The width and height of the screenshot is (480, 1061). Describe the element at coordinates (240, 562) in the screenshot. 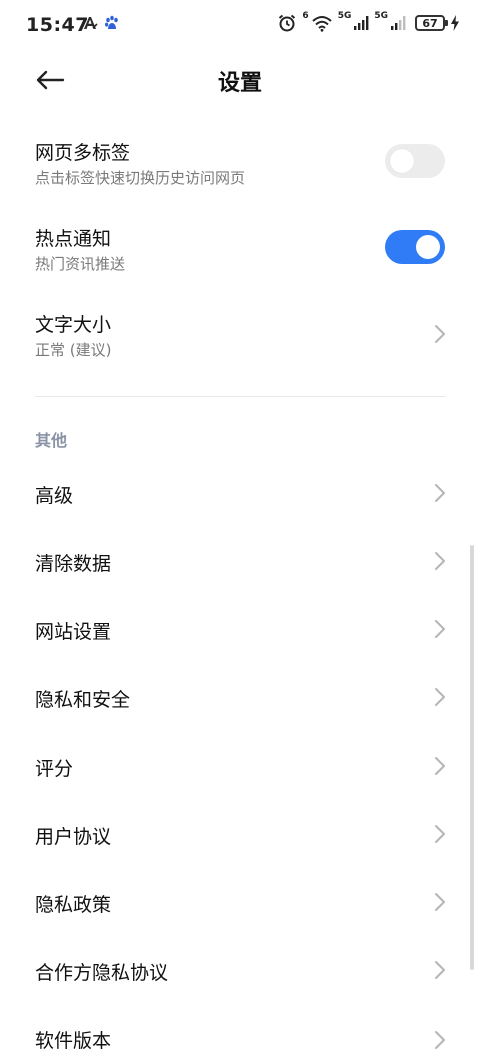

I see `menu-item-clear-data: 清除数据` at that location.